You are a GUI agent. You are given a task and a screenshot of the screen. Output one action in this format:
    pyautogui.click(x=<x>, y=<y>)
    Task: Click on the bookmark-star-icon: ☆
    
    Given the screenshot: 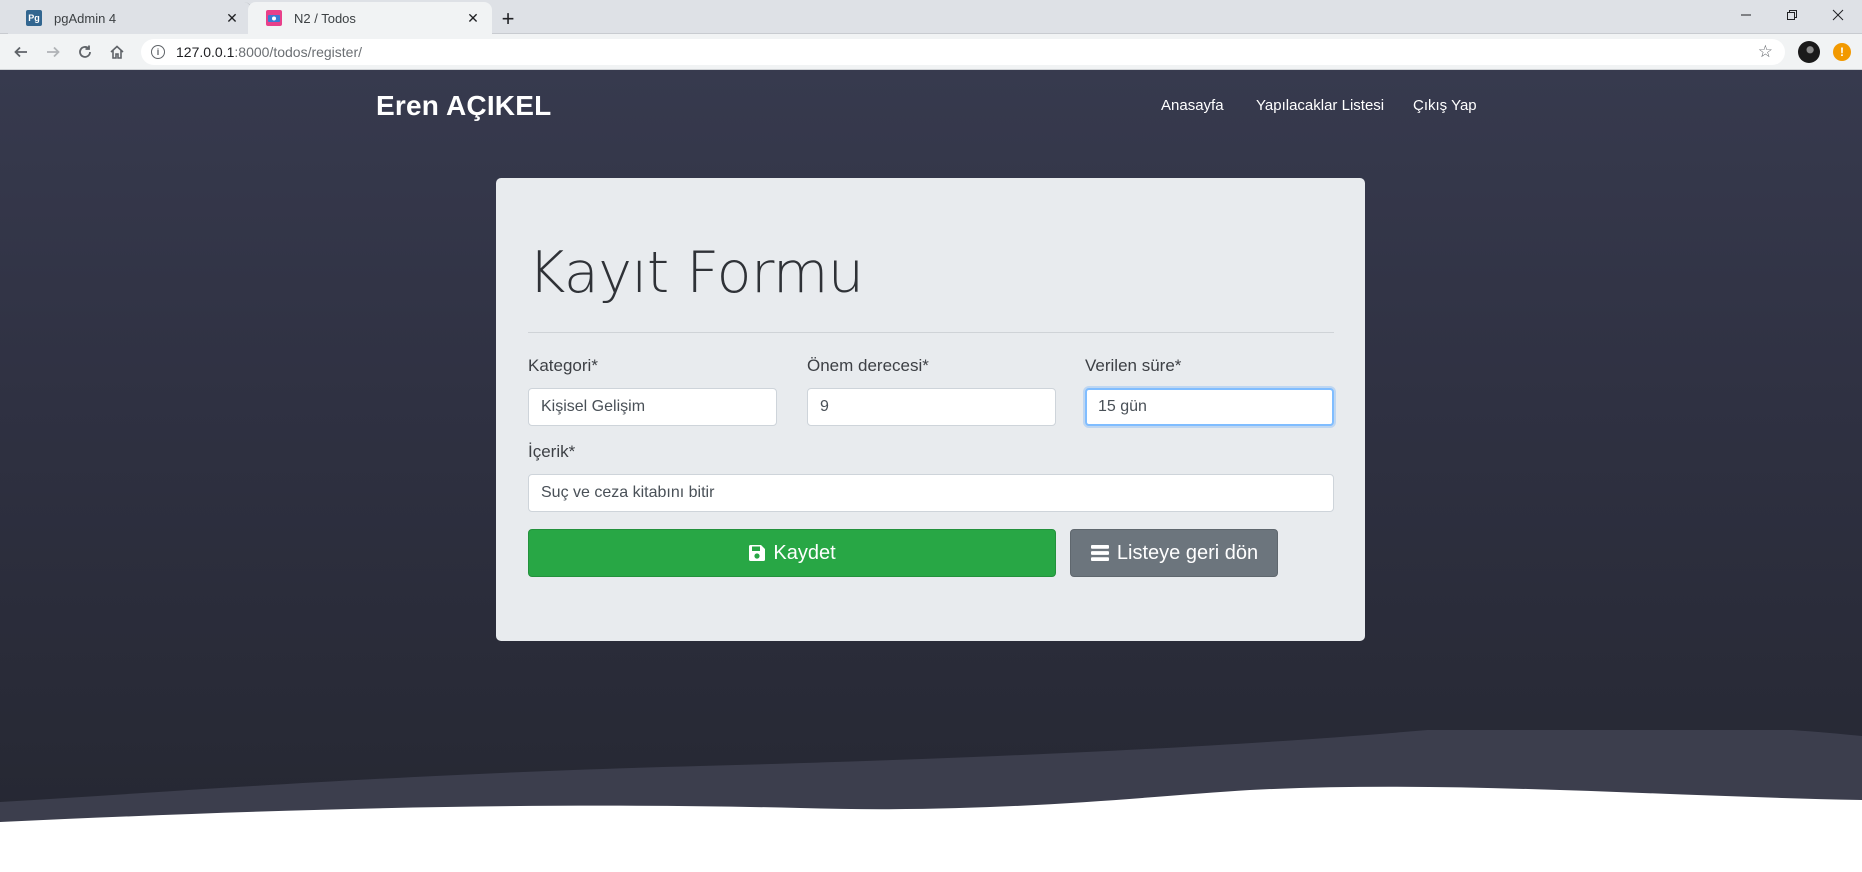 What is the action you would take?
    pyautogui.click(x=1765, y=52)
    